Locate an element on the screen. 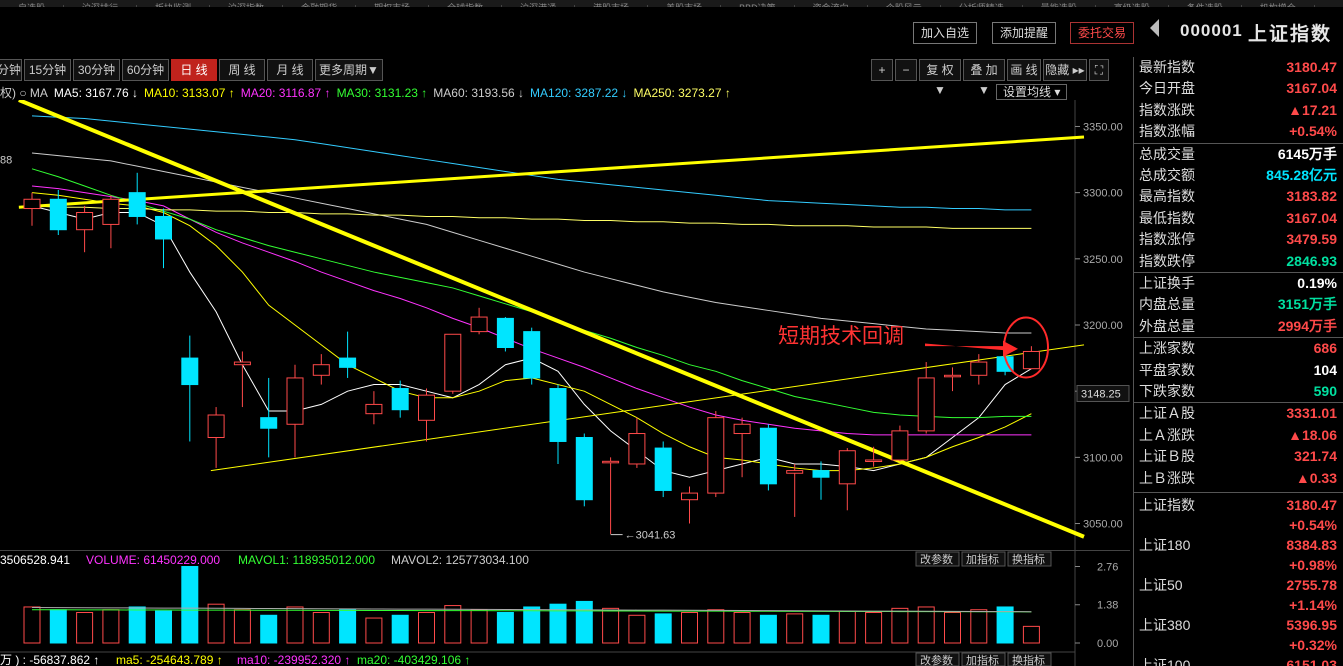 The image size is (1343, 666). period-tab: 分钟 is located at coordinates (11, 70).